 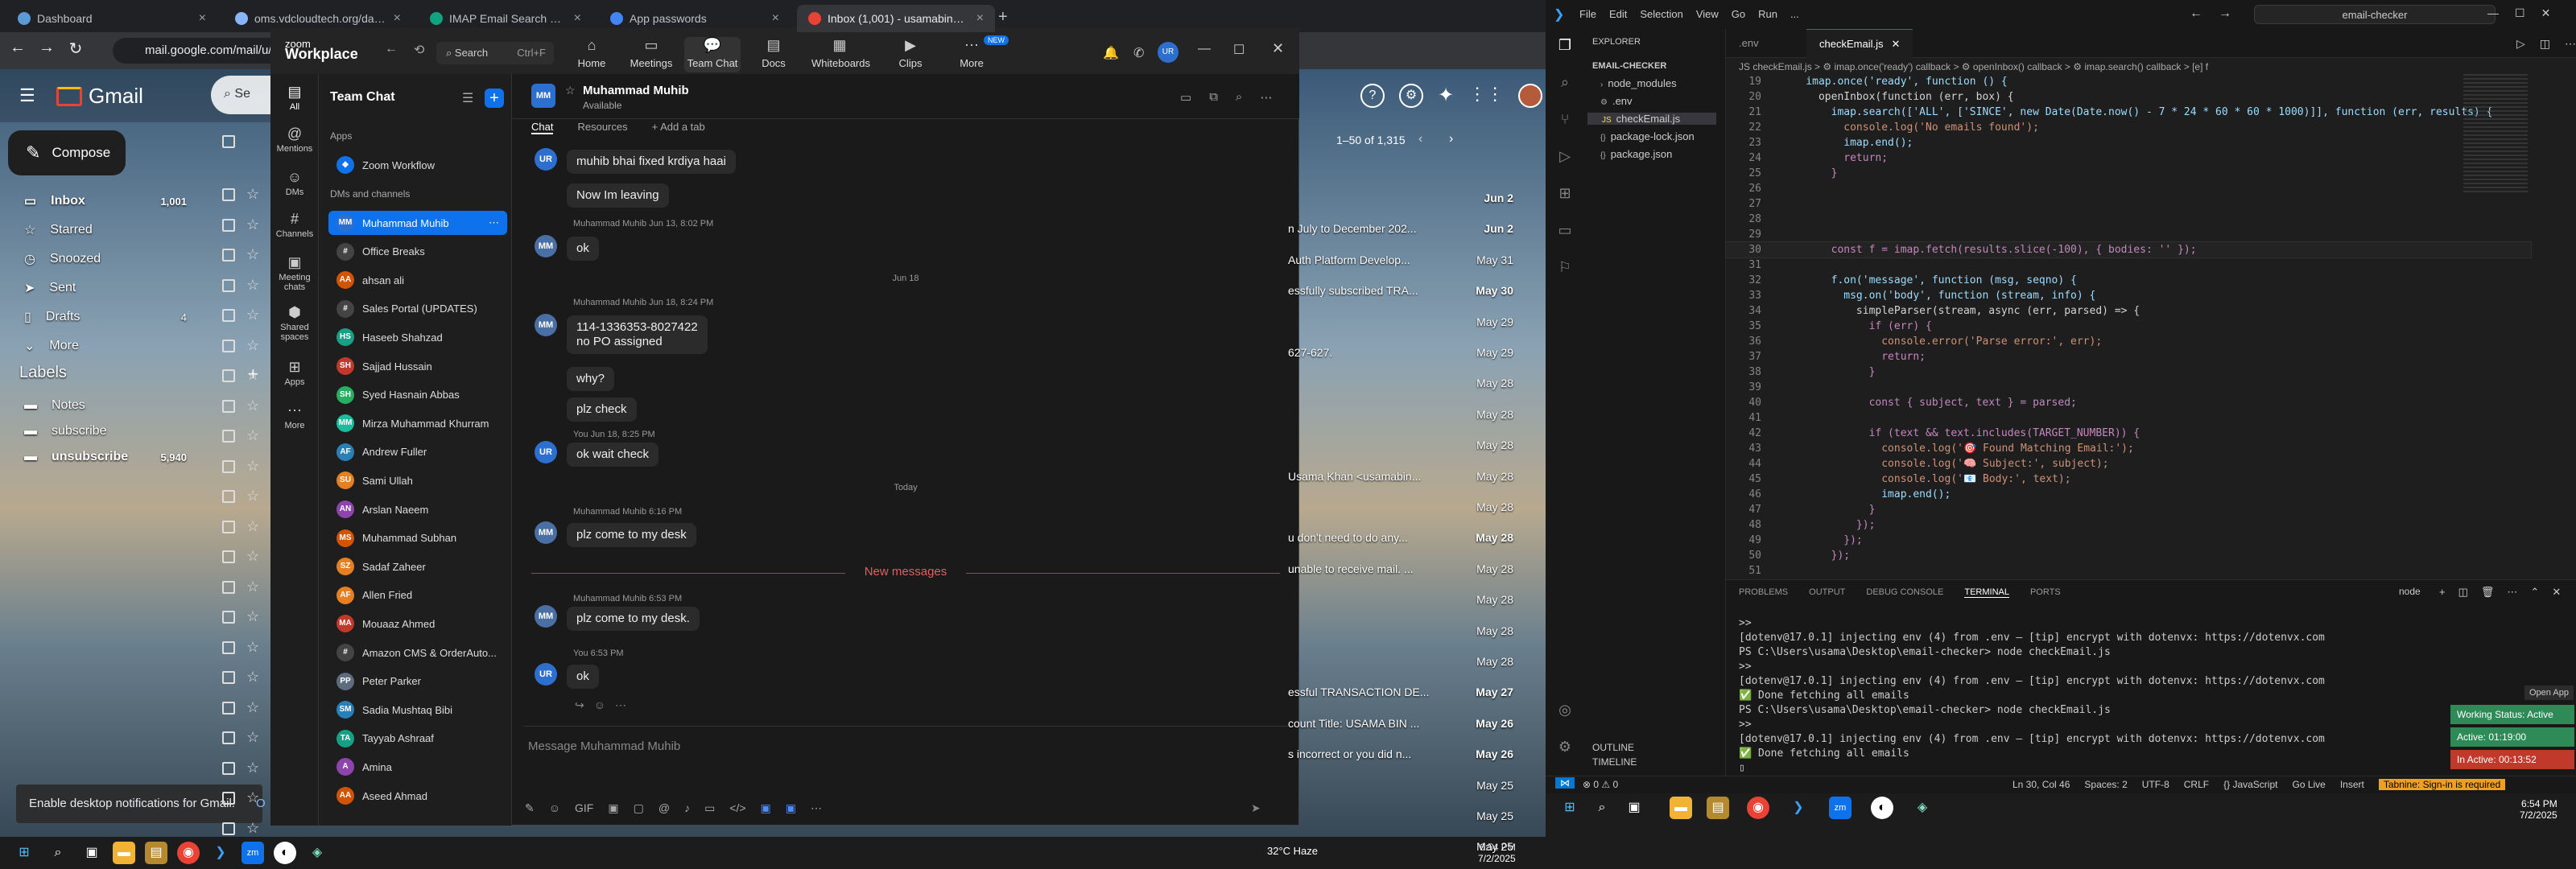 I want to click on message-avatar: UR, so click(x=546, y=674).